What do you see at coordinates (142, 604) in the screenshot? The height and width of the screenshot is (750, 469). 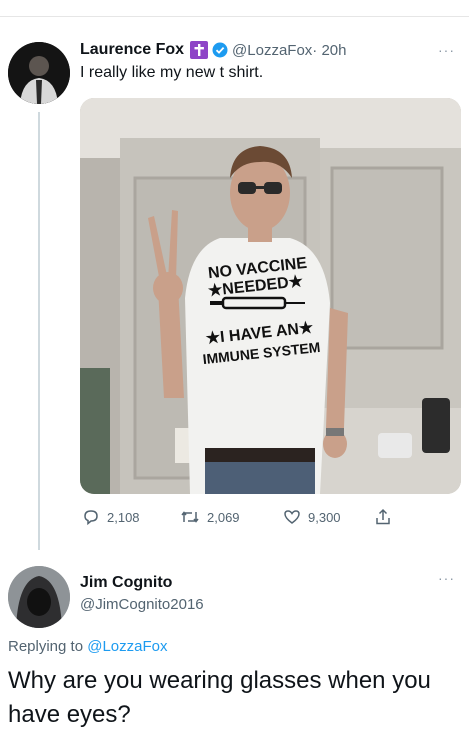 I see `author-handle: @JimCognito2016` at bounding box center [142, 604].